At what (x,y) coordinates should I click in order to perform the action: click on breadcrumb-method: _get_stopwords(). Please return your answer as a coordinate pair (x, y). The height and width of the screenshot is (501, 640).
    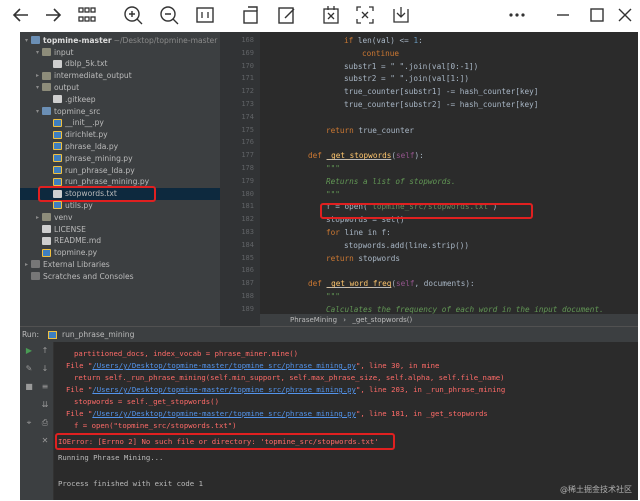
    Looking at the image, I should click on (382, 320).